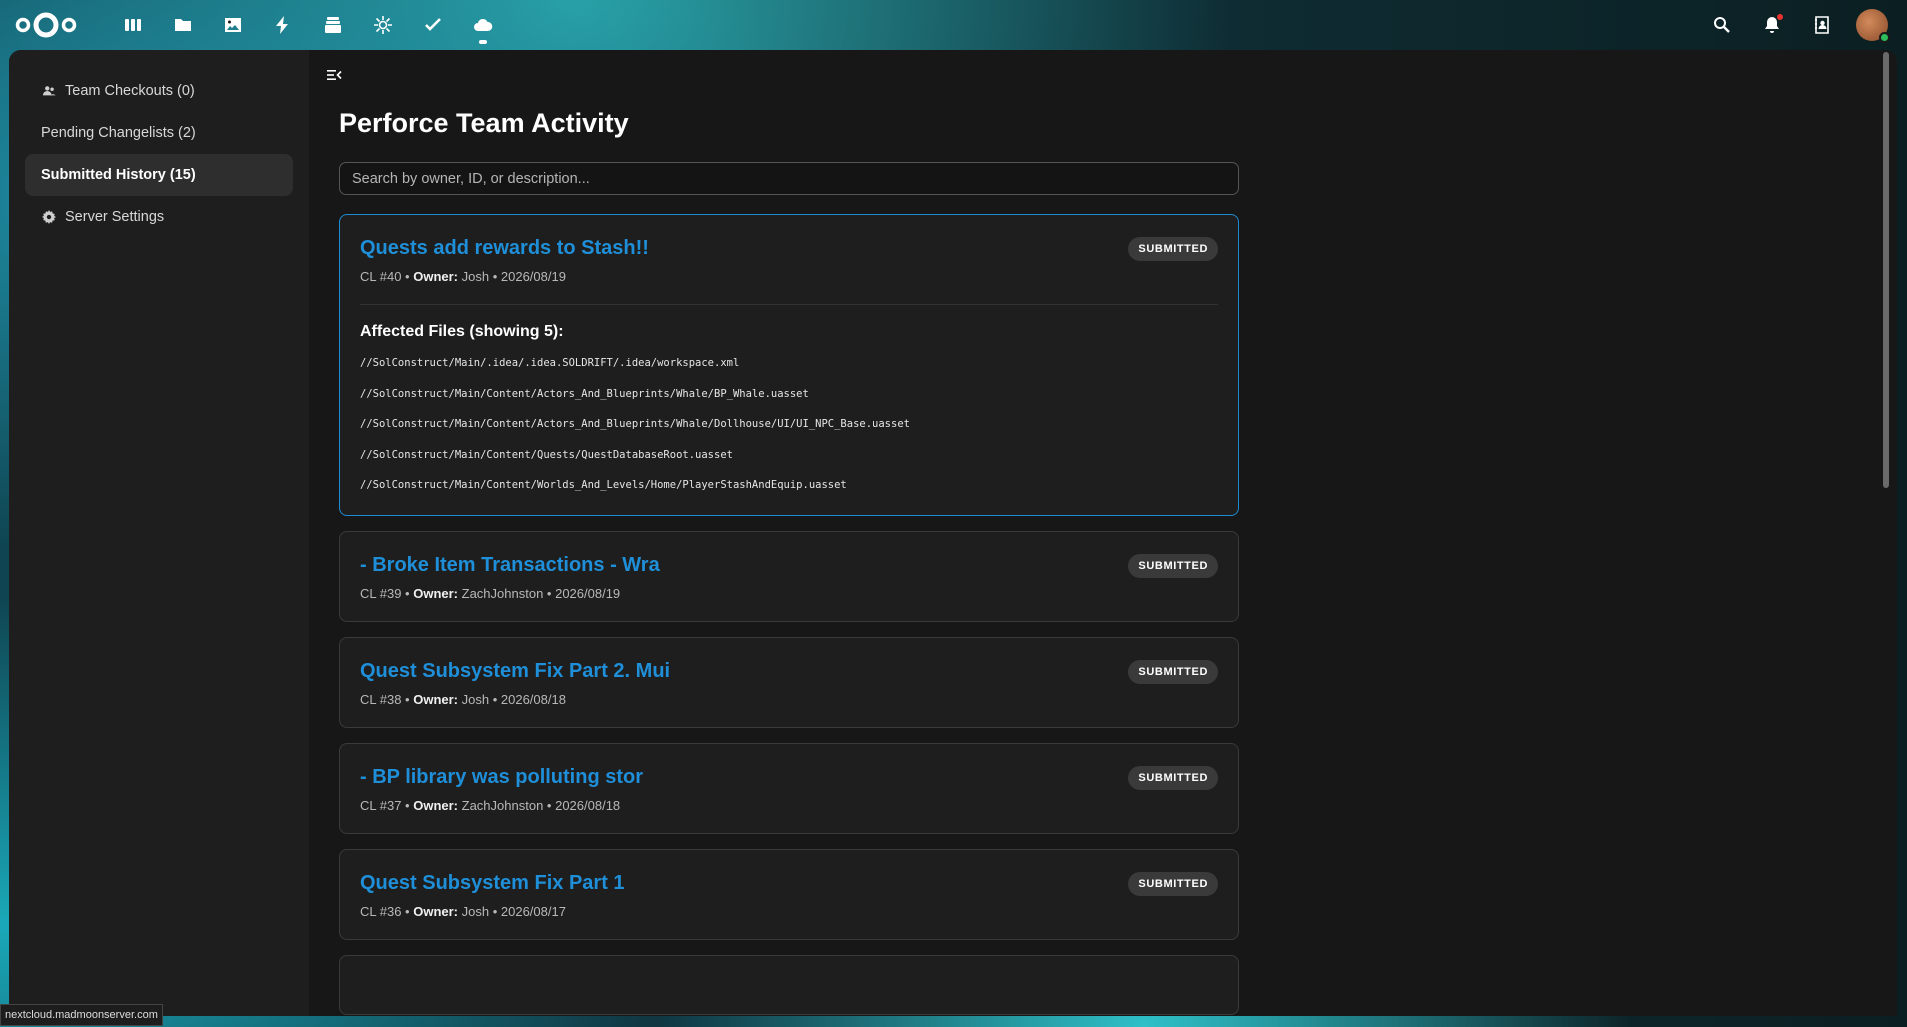 The image size is (1907, 1027). I want to click on notifications-bell-icon, so click(1772, 25).